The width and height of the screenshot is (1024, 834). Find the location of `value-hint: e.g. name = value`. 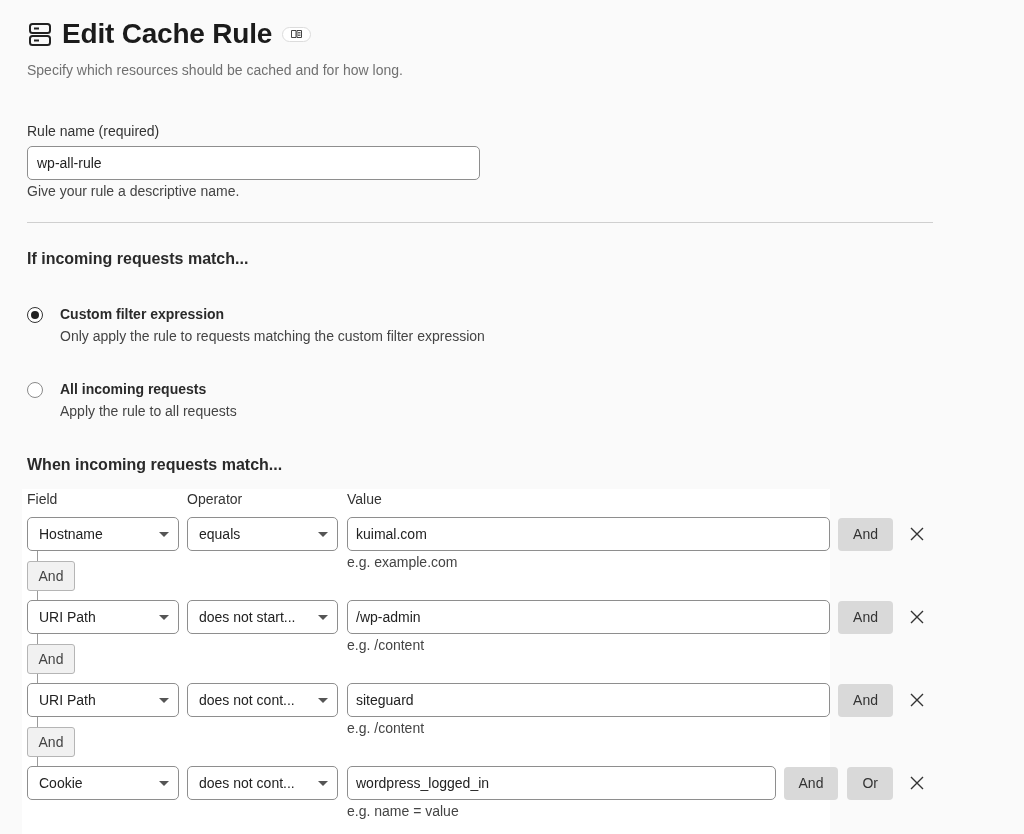

value-hint: e.g. name = value is located at coordinates (403, 811).